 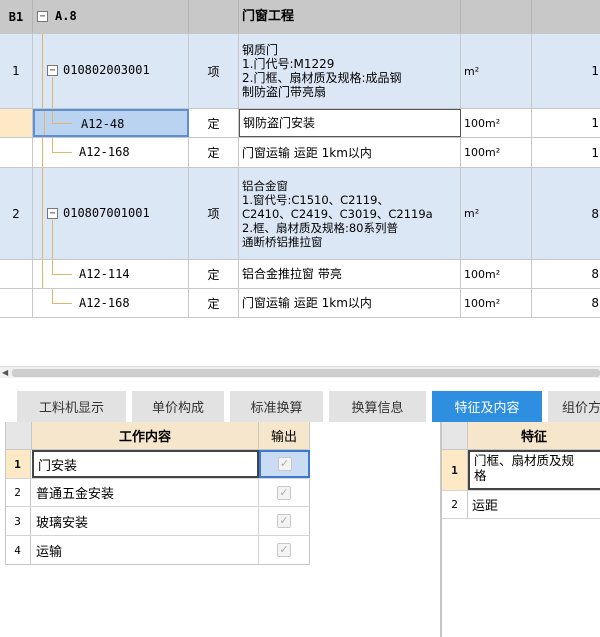 I want to click on work-content-text: 门安装, so click(x=145, y=464).